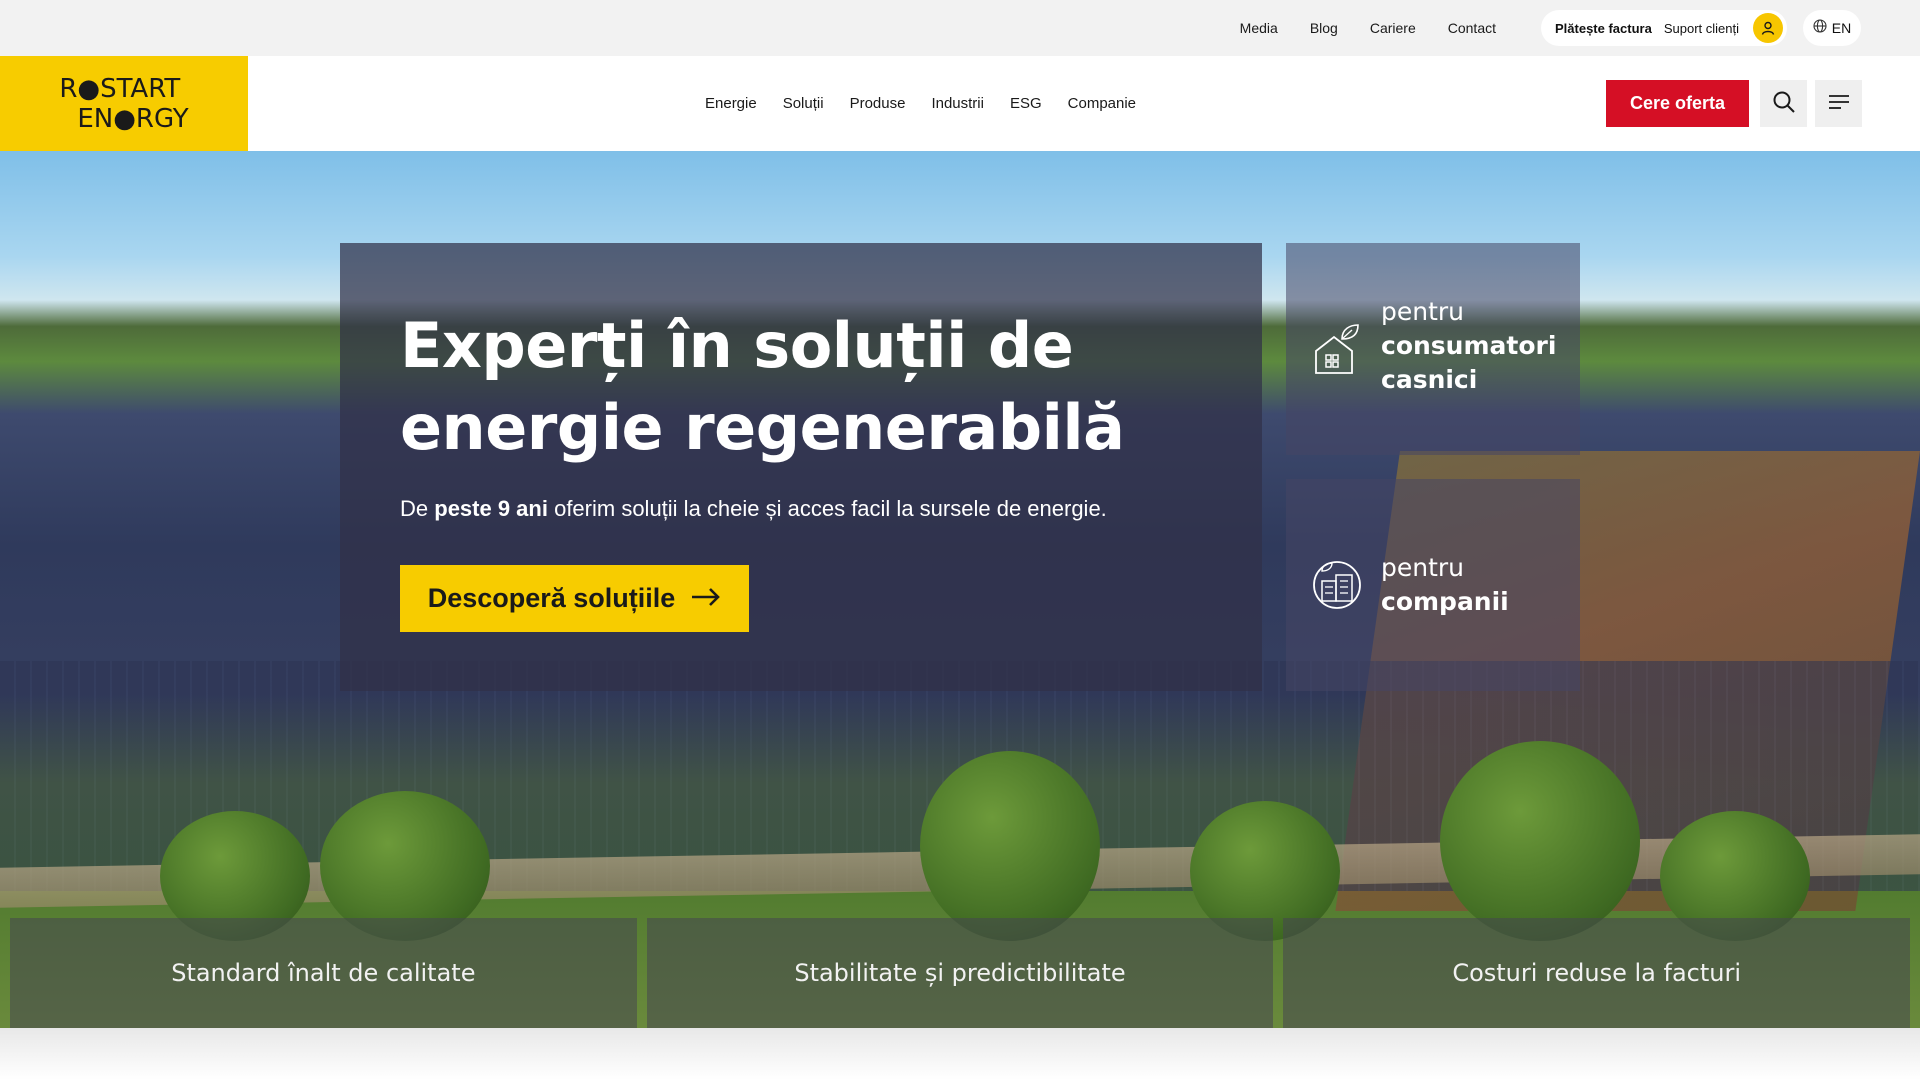 This screenshot has width=1920, height=1080. I want to click on globe-icon, so click(1820, 28).